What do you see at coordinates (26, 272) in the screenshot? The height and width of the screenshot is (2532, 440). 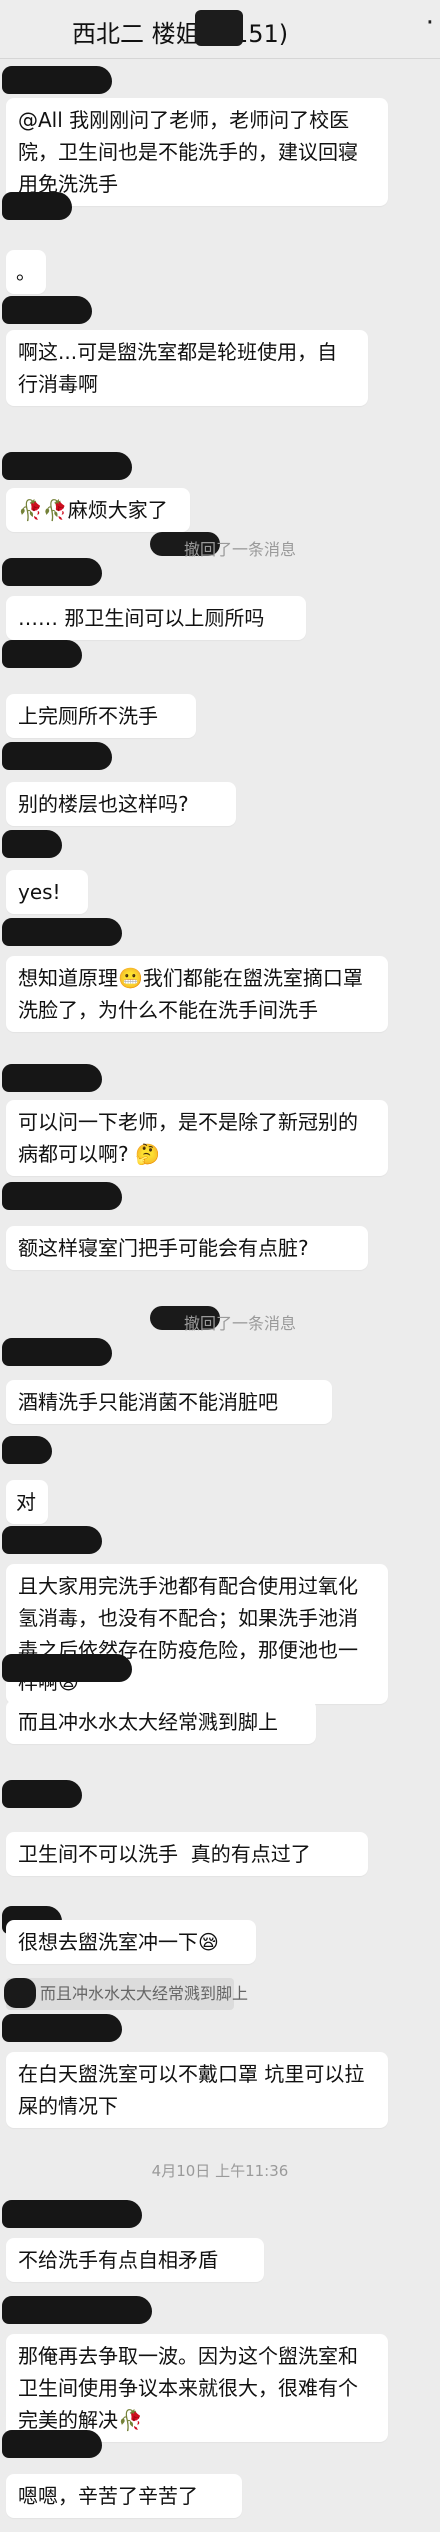 I see `message-bubble: 。` at bounding box center [26, 272].